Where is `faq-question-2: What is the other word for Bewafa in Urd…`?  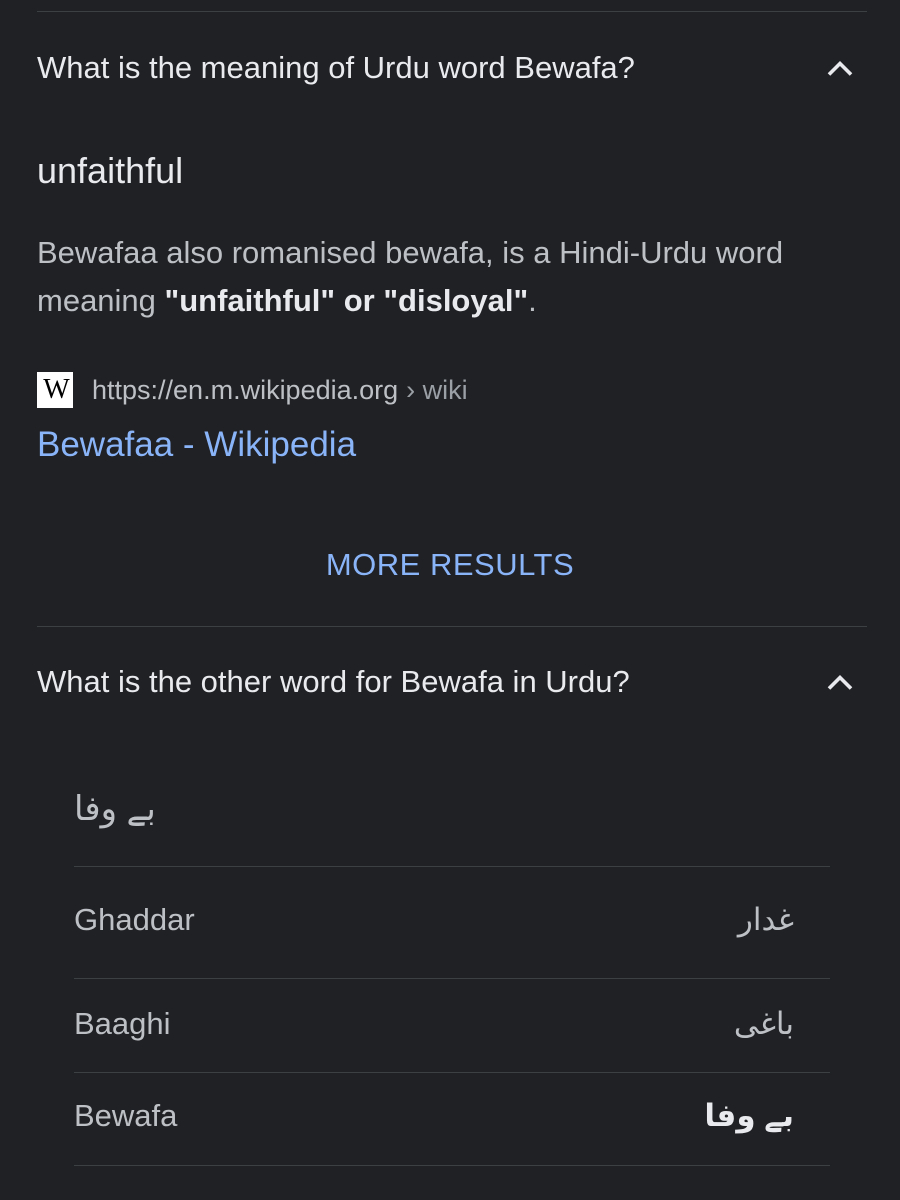
faq-question-2: What is the other word for Bewafa in Urd… is located at coordinates (333, 682).